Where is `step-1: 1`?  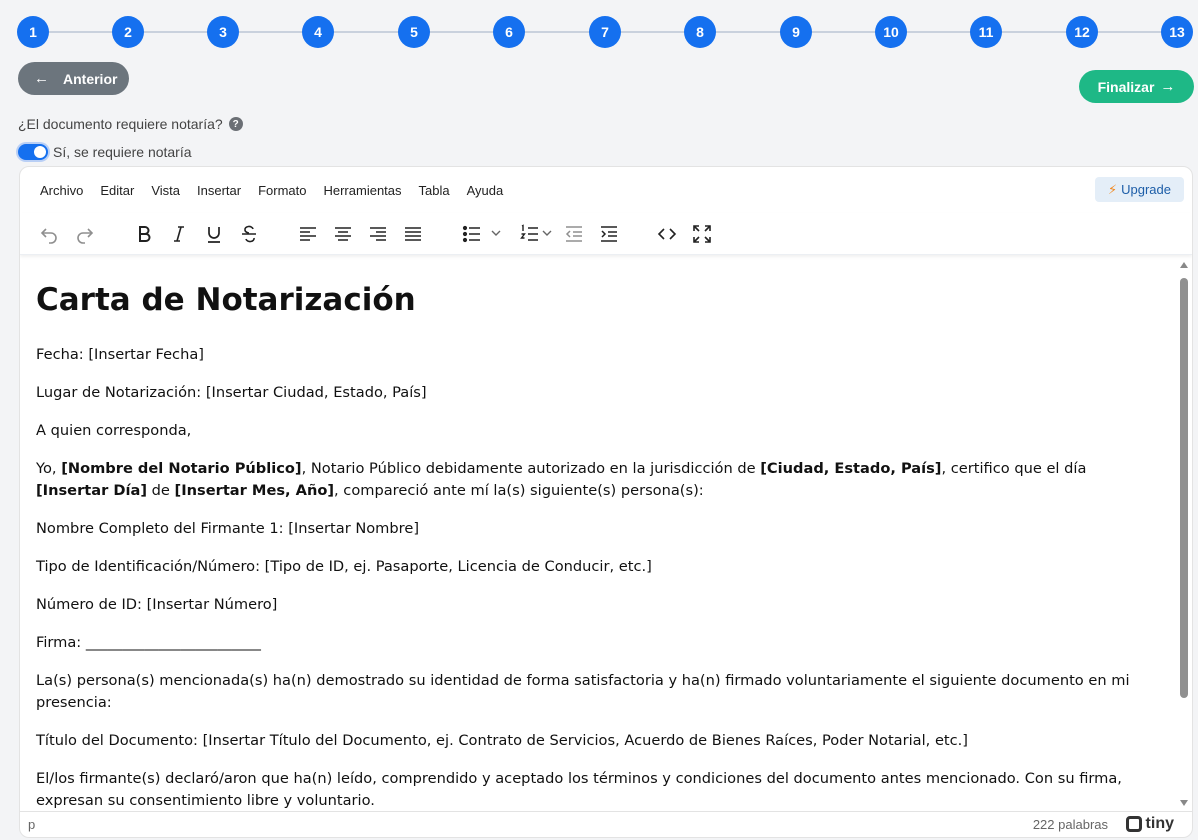 step-1: 1 is located at coordinates (33, 32).